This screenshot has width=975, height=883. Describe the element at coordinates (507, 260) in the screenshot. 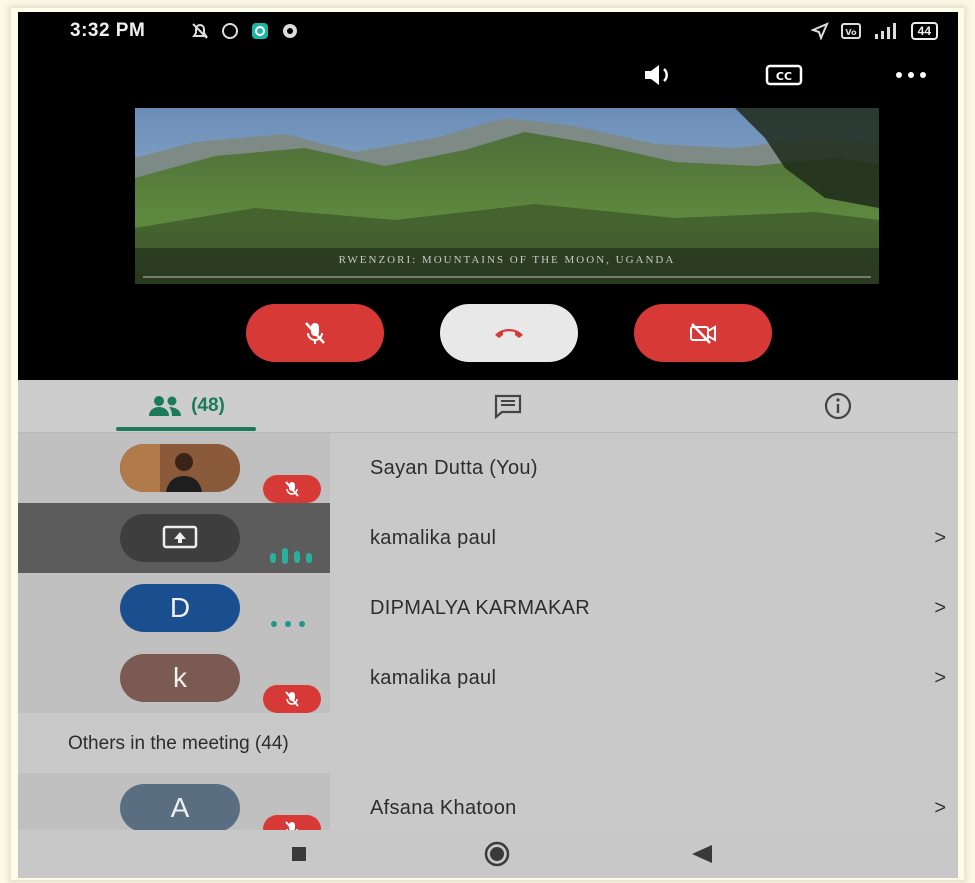

I see `video-caption: Rwenzori: Mountains of the Moon, Uganda` at that location.